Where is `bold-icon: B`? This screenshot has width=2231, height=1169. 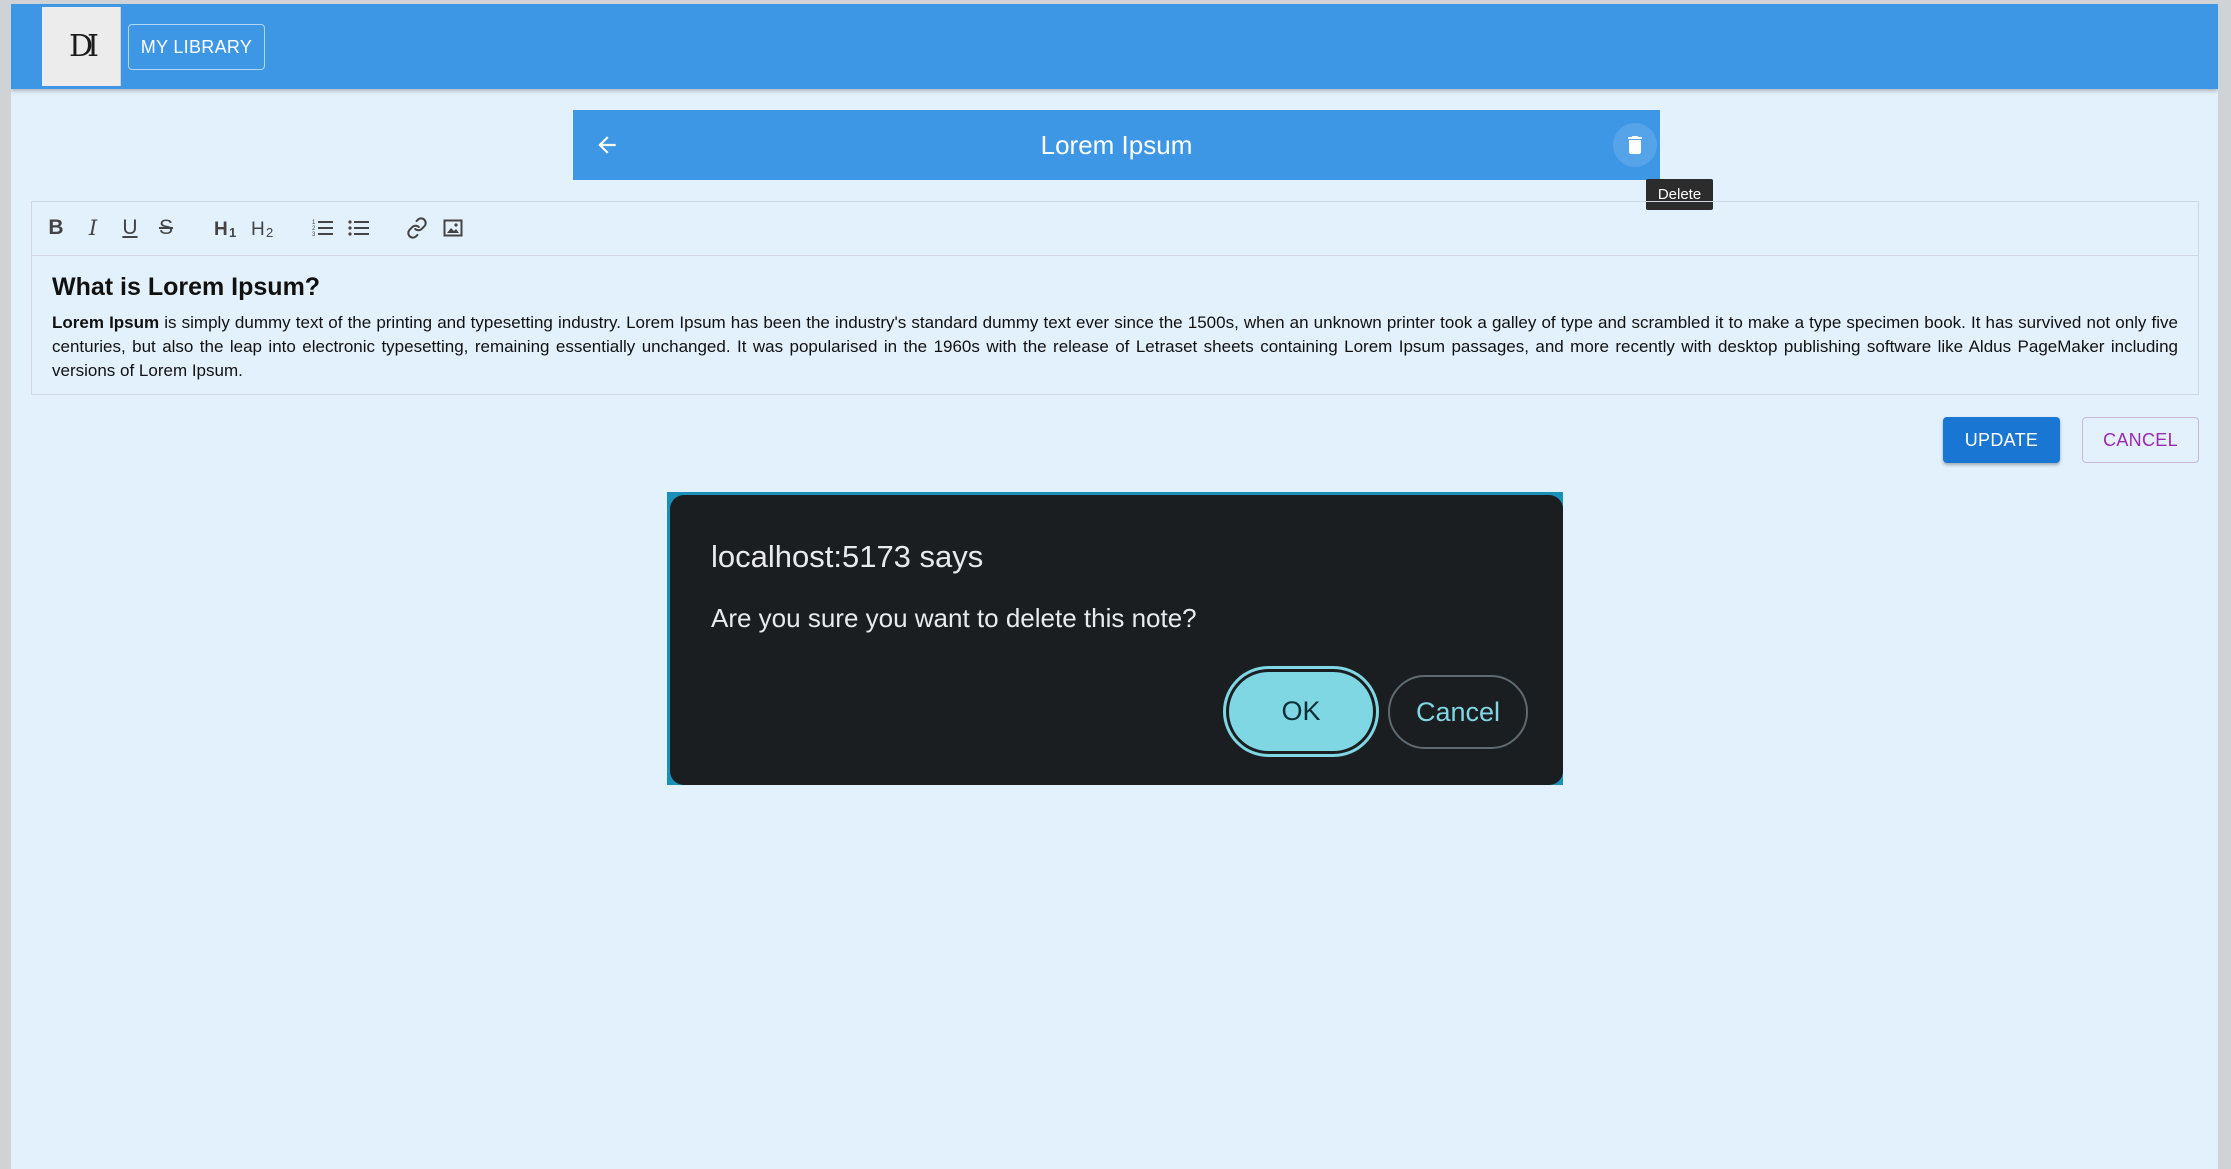
bold-icon: B is located at coordinates (56, 227).